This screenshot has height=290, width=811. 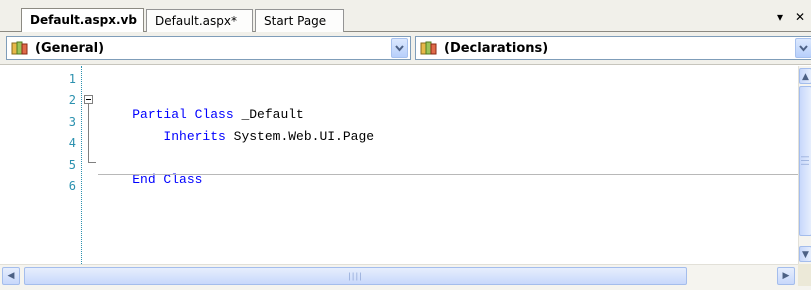 I want to click on scroll-left-icon: ◀, so click(x=11, y=276).